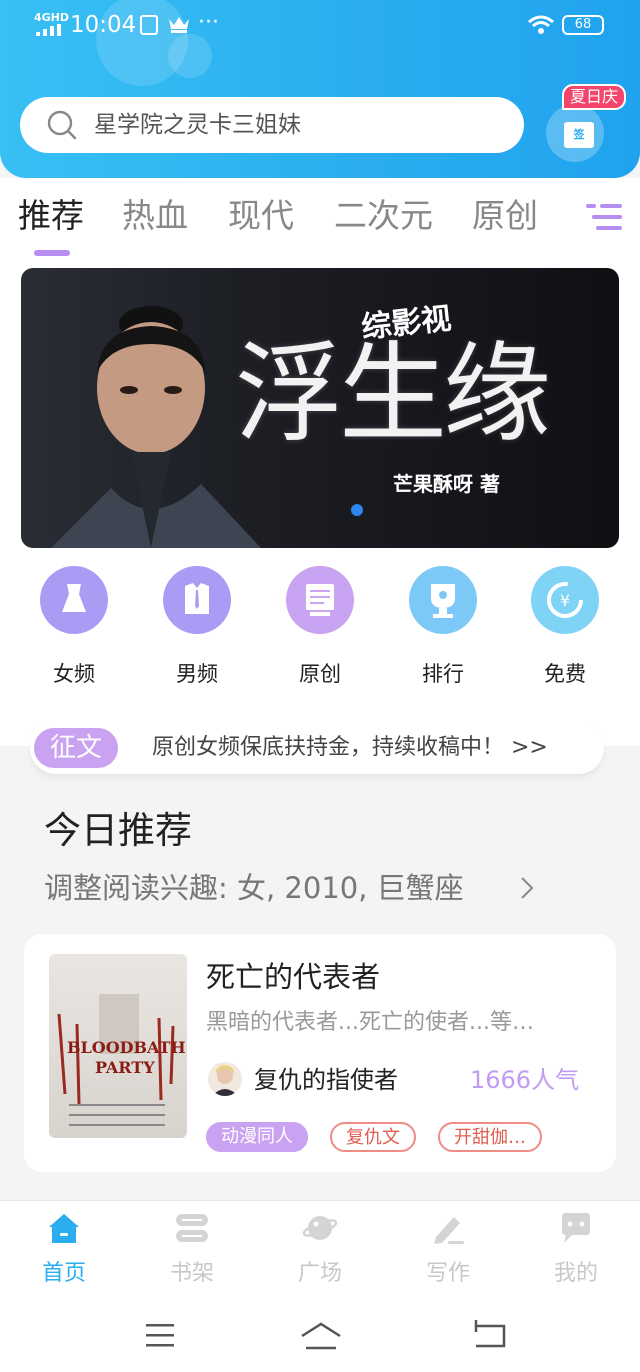 This screenshot has height=1372, width=640. I want to click on back-icon, so click(490, 1335).